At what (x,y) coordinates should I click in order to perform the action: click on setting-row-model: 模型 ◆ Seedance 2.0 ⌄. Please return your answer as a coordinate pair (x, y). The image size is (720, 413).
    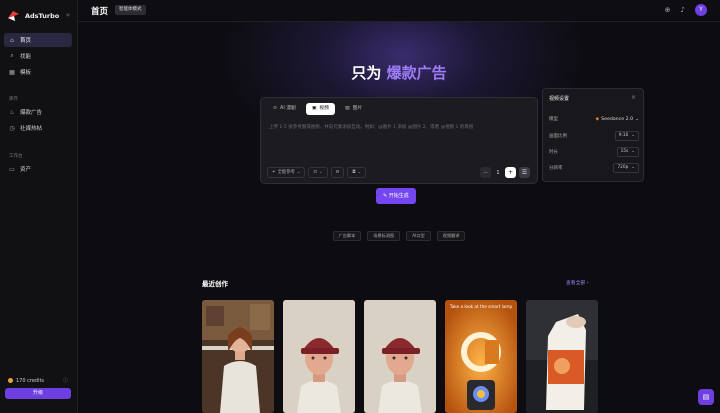
    Looking at the image, I should click on (594, 119).